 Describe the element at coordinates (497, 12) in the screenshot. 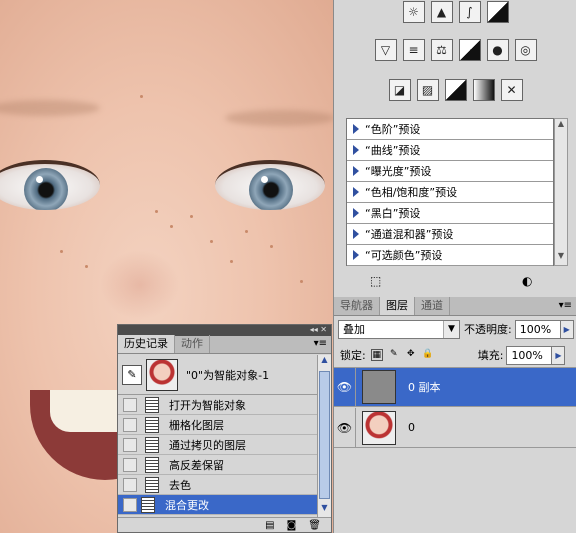

I see `exposure-icon` at that location.